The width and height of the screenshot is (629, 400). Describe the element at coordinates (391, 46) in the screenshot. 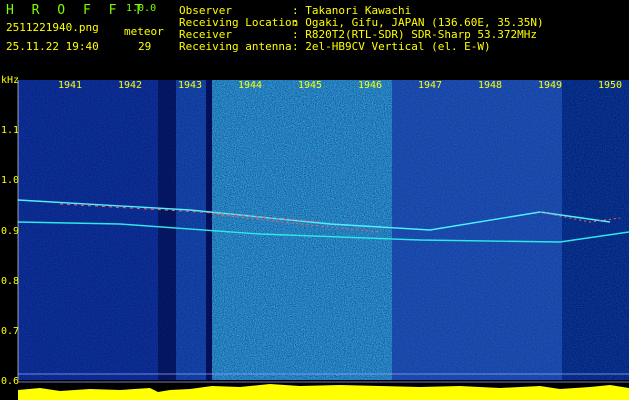

I see `antenna-value: : 2el-HB9CV Vertical (el. E-W)` at that location.